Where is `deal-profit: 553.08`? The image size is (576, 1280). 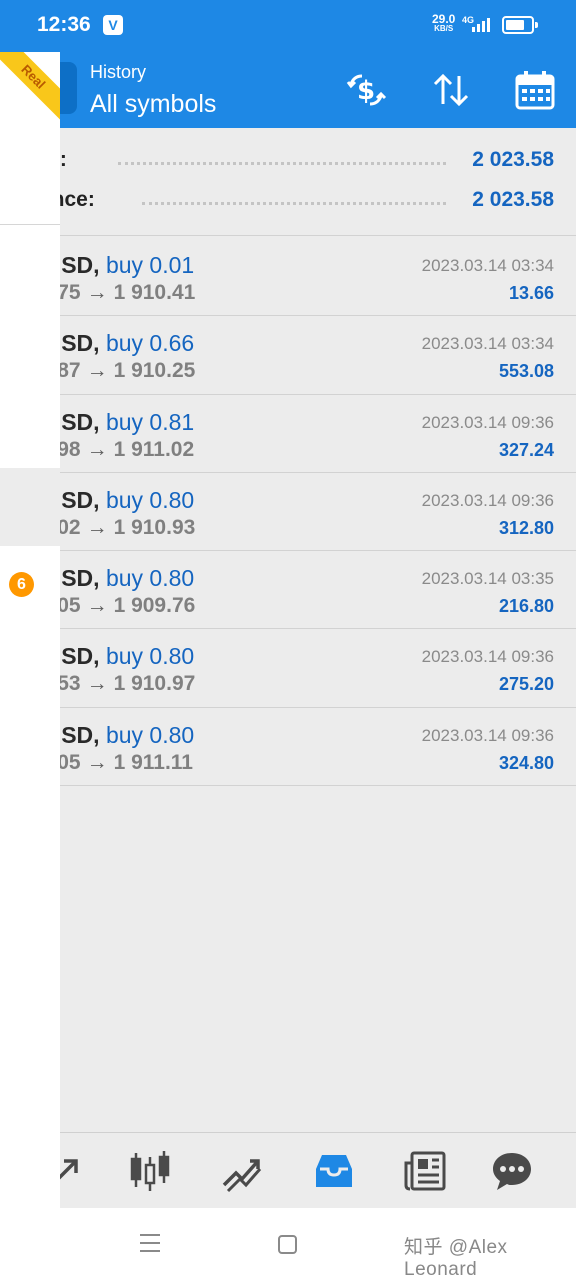 deal-profit: 553.08 is located at coordinates (526, 371).